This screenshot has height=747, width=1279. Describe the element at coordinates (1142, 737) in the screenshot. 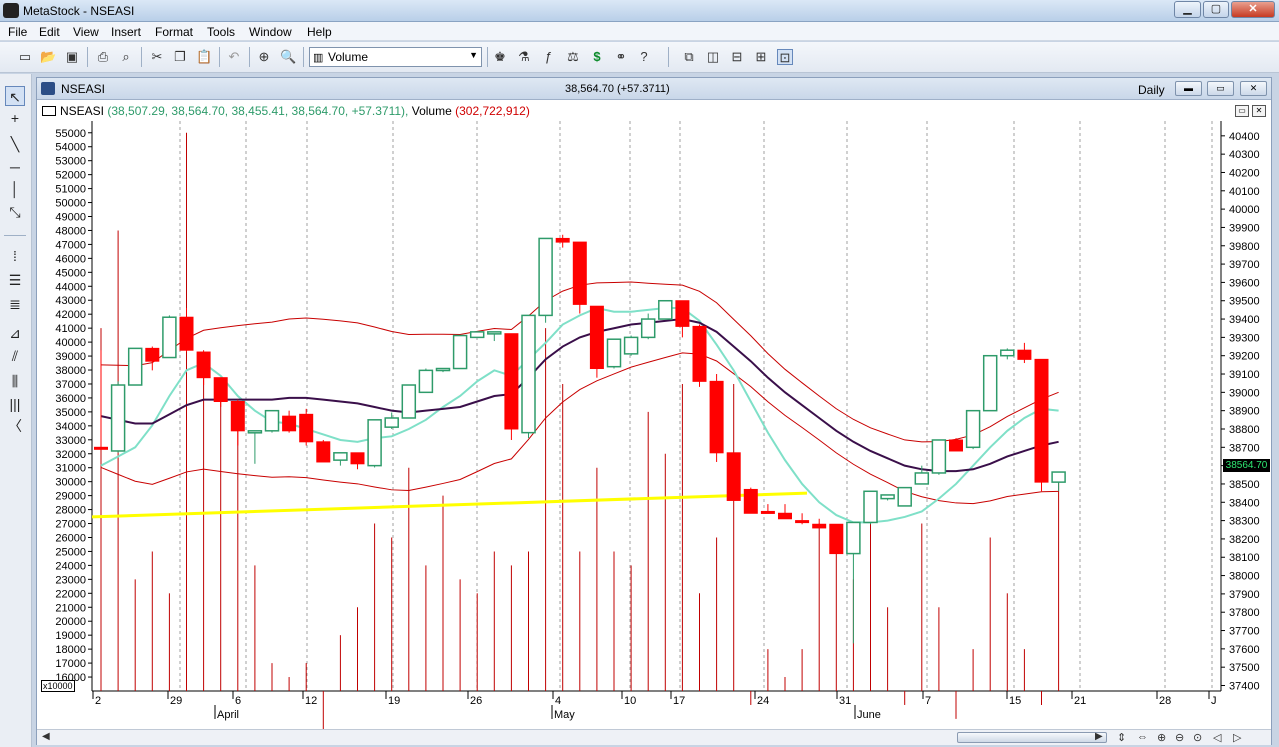

I see `pan-icon: ⇔` at that location.